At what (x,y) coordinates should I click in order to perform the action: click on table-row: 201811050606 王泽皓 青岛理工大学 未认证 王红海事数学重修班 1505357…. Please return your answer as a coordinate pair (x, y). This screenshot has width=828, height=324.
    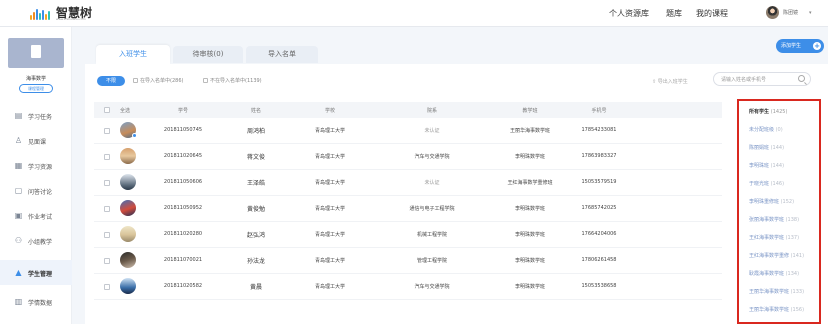
    Looking at the image, I should click on (408, 183).